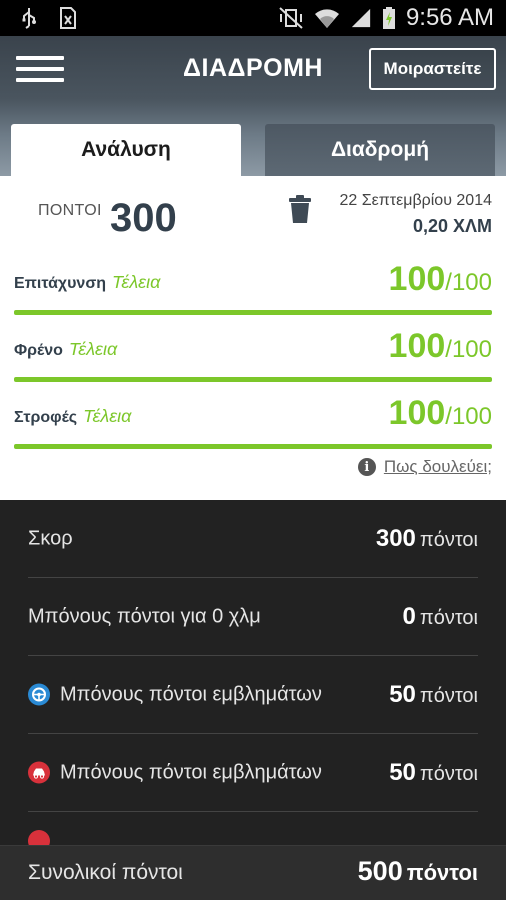 The height and width of the screenshot is (900, 506). I want to click on total-points-footer: Συνολικοί πόντοι 500 πόντοι, so click(253, 872).